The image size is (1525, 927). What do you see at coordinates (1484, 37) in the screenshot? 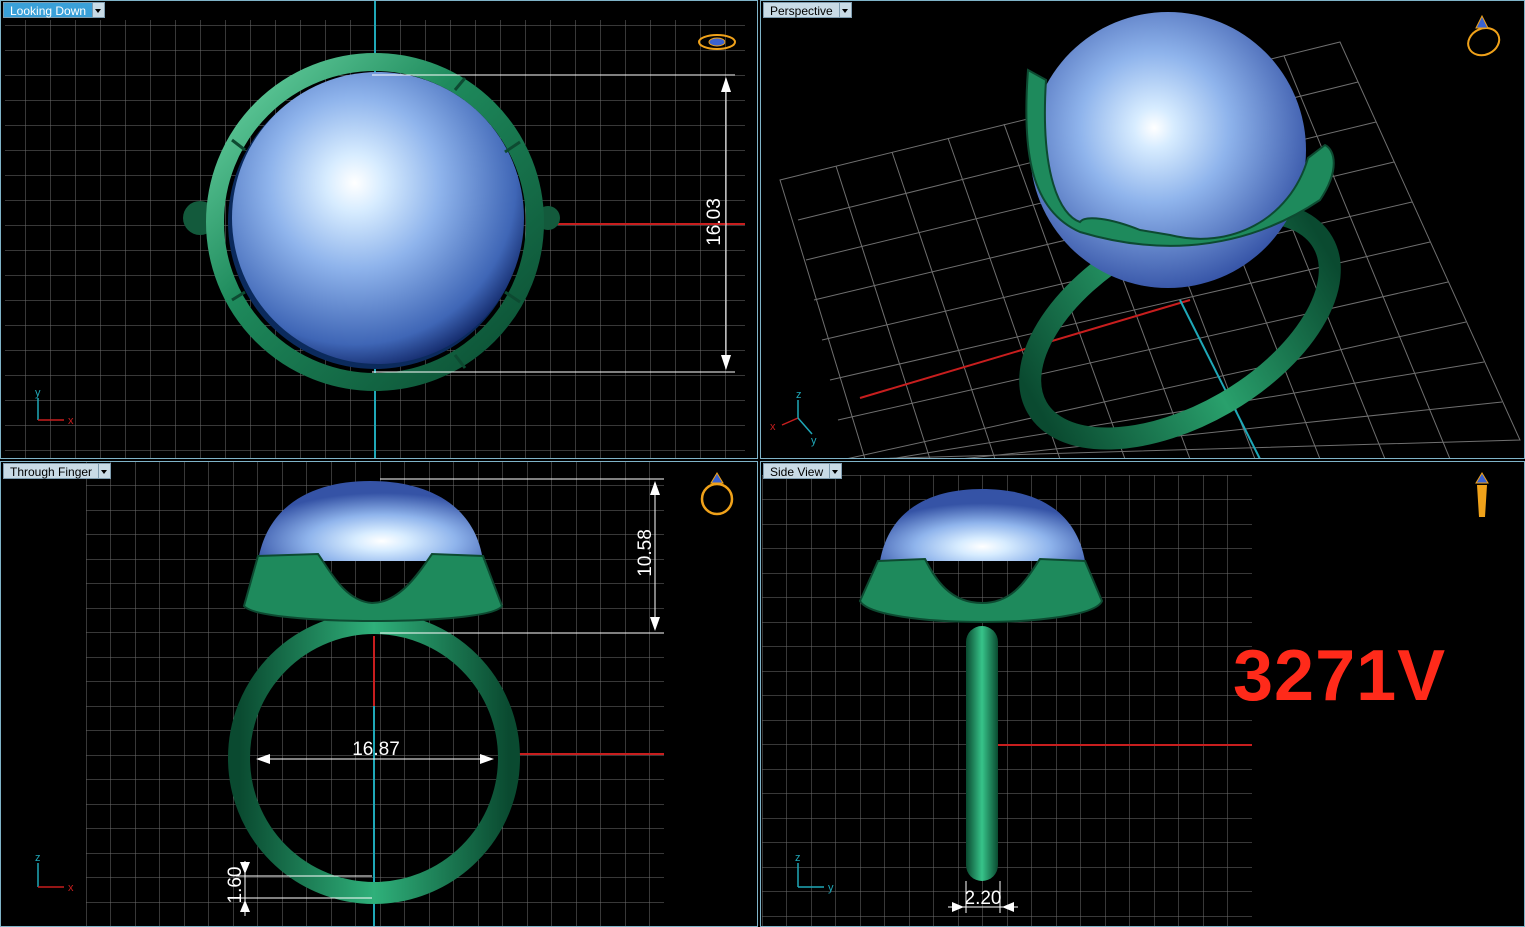
I see `ring-perspective-icon` at bounding box center [1484, 37].